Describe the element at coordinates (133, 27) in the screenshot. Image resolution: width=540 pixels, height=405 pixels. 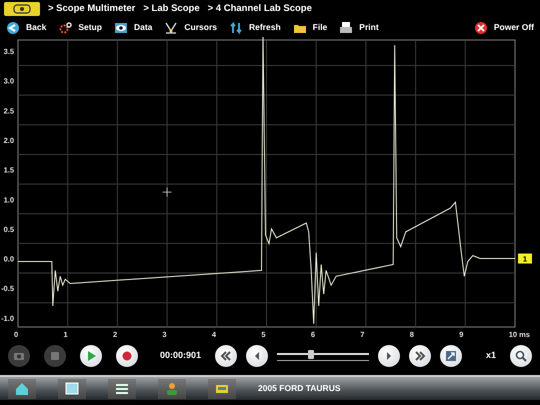
I see `toolbar-button: Data` at that location.